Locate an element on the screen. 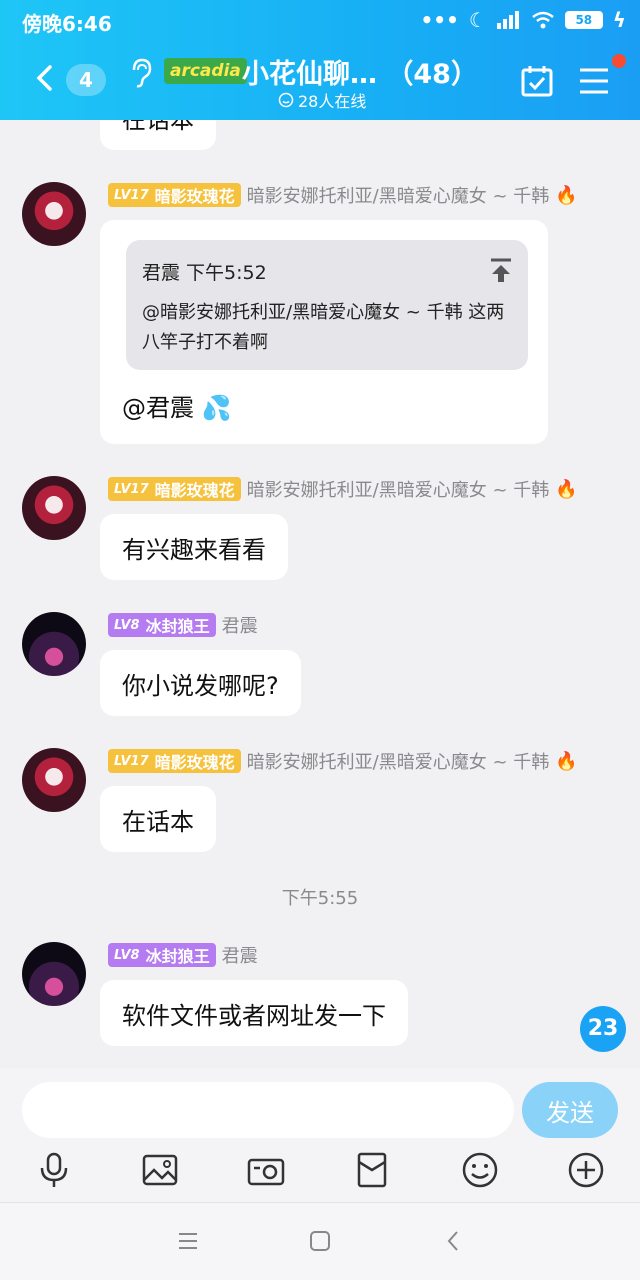  red-packet-icon is located at coordinates (372, 1170).